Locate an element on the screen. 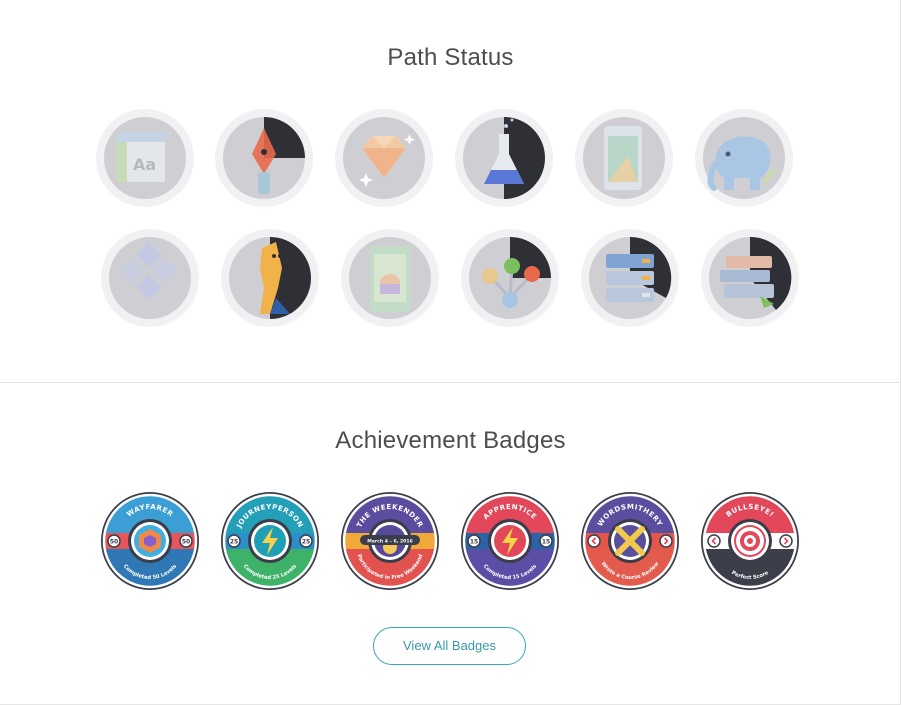  typography-icon: Aa is located at coordinates (145, 158).